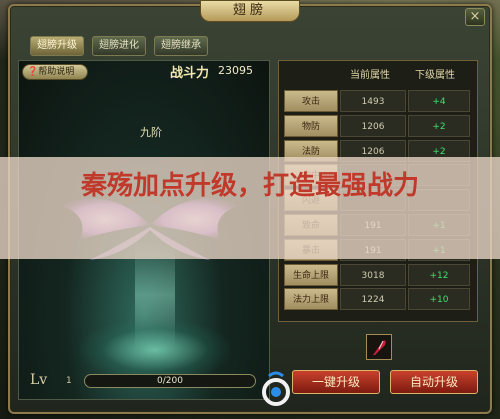 The width and height of the screenshot is (500, 419). I want to click on stat-current-value: 1493, so click(373, 101).